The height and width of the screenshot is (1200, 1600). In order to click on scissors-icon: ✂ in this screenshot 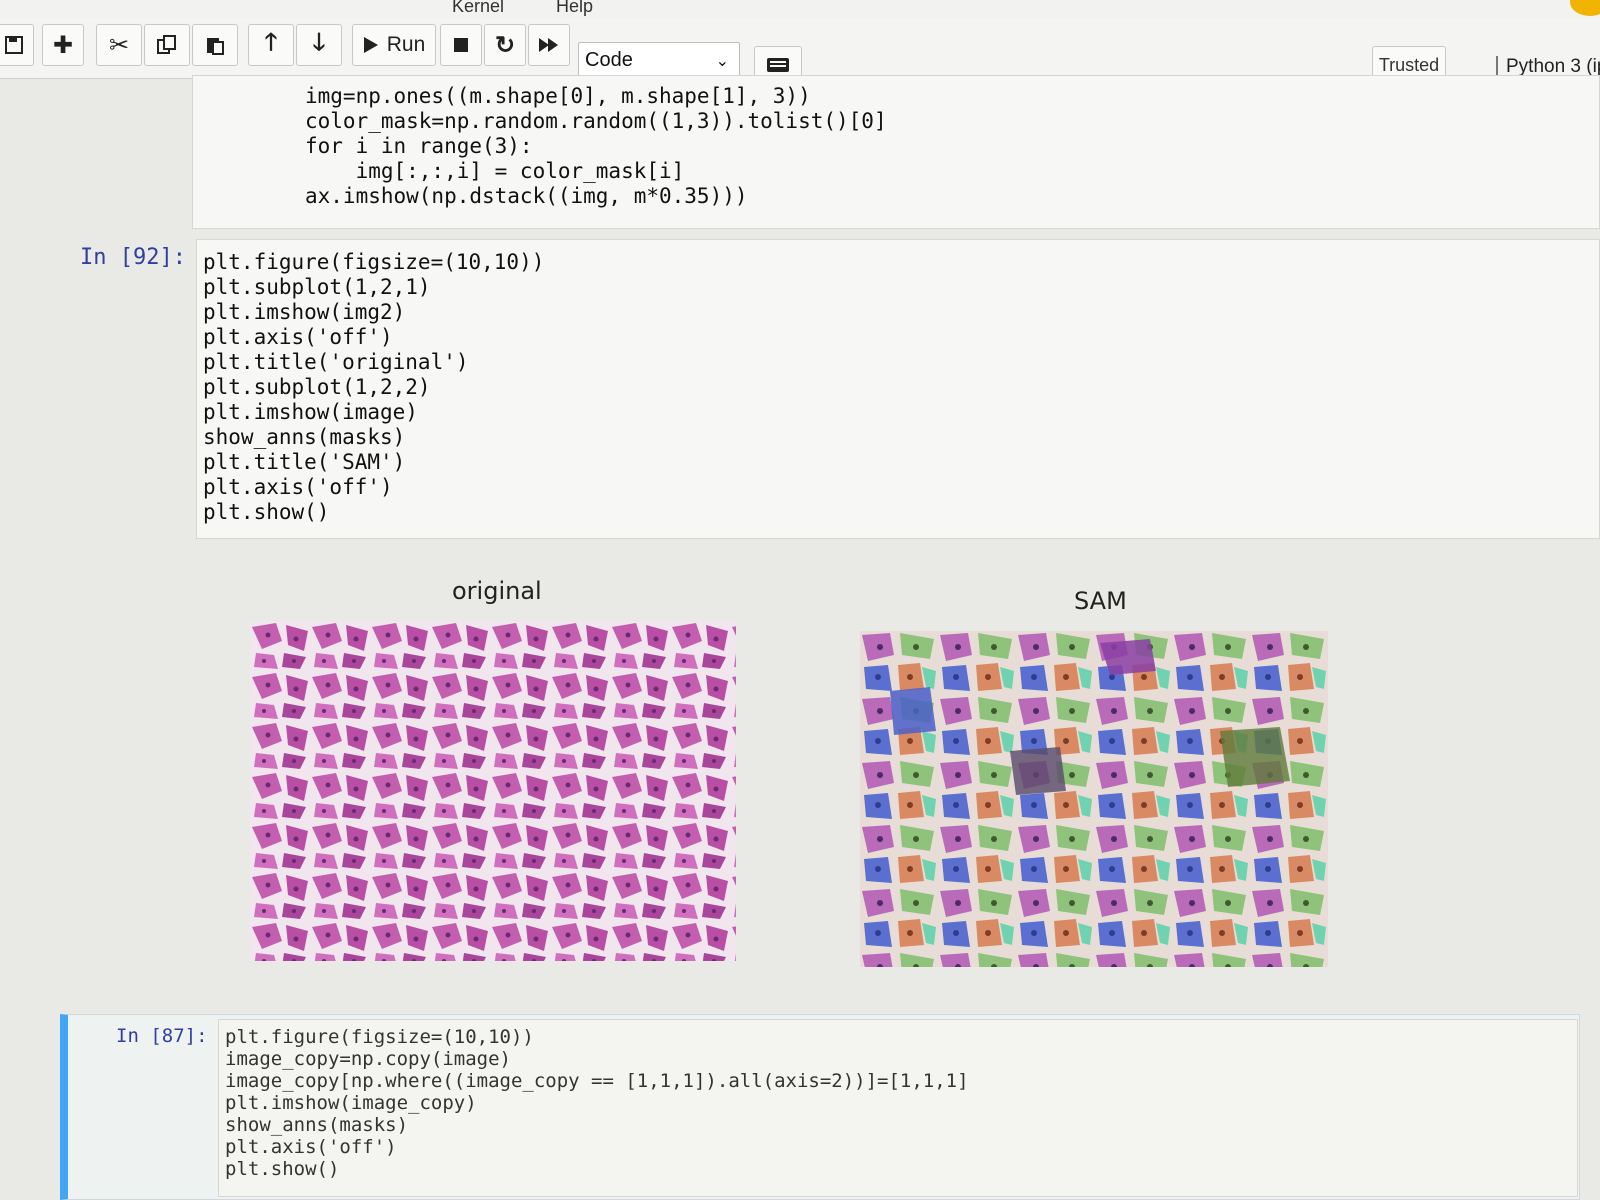, I will do `click(119, 45)`.